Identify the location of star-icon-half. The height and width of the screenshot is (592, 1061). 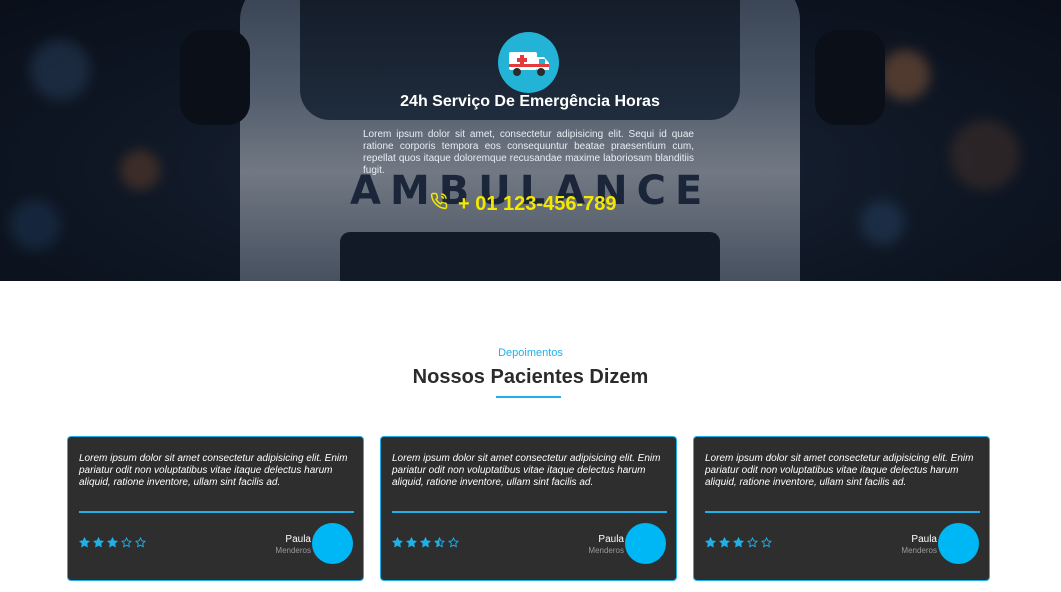
(439, 542).